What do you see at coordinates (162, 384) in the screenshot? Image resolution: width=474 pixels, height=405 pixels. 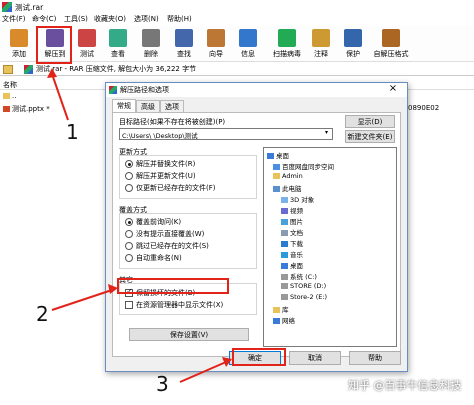 I see `step-number-3: 3` at bounding box center [162, 384].